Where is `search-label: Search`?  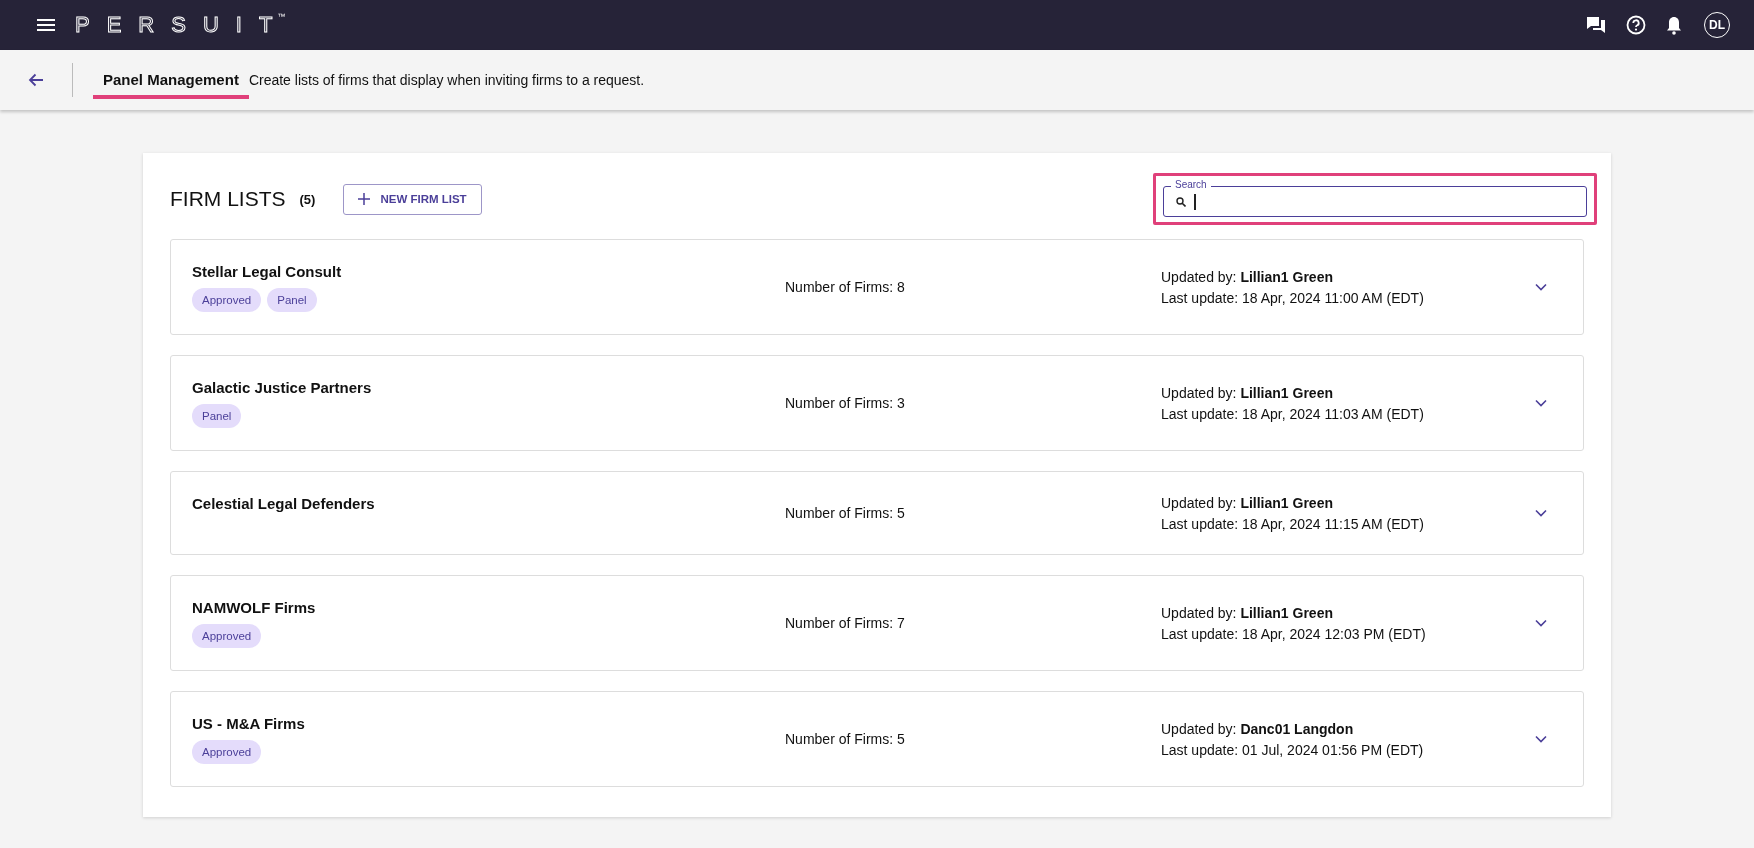 search-label: Search is located at coordinates (1191, 185).